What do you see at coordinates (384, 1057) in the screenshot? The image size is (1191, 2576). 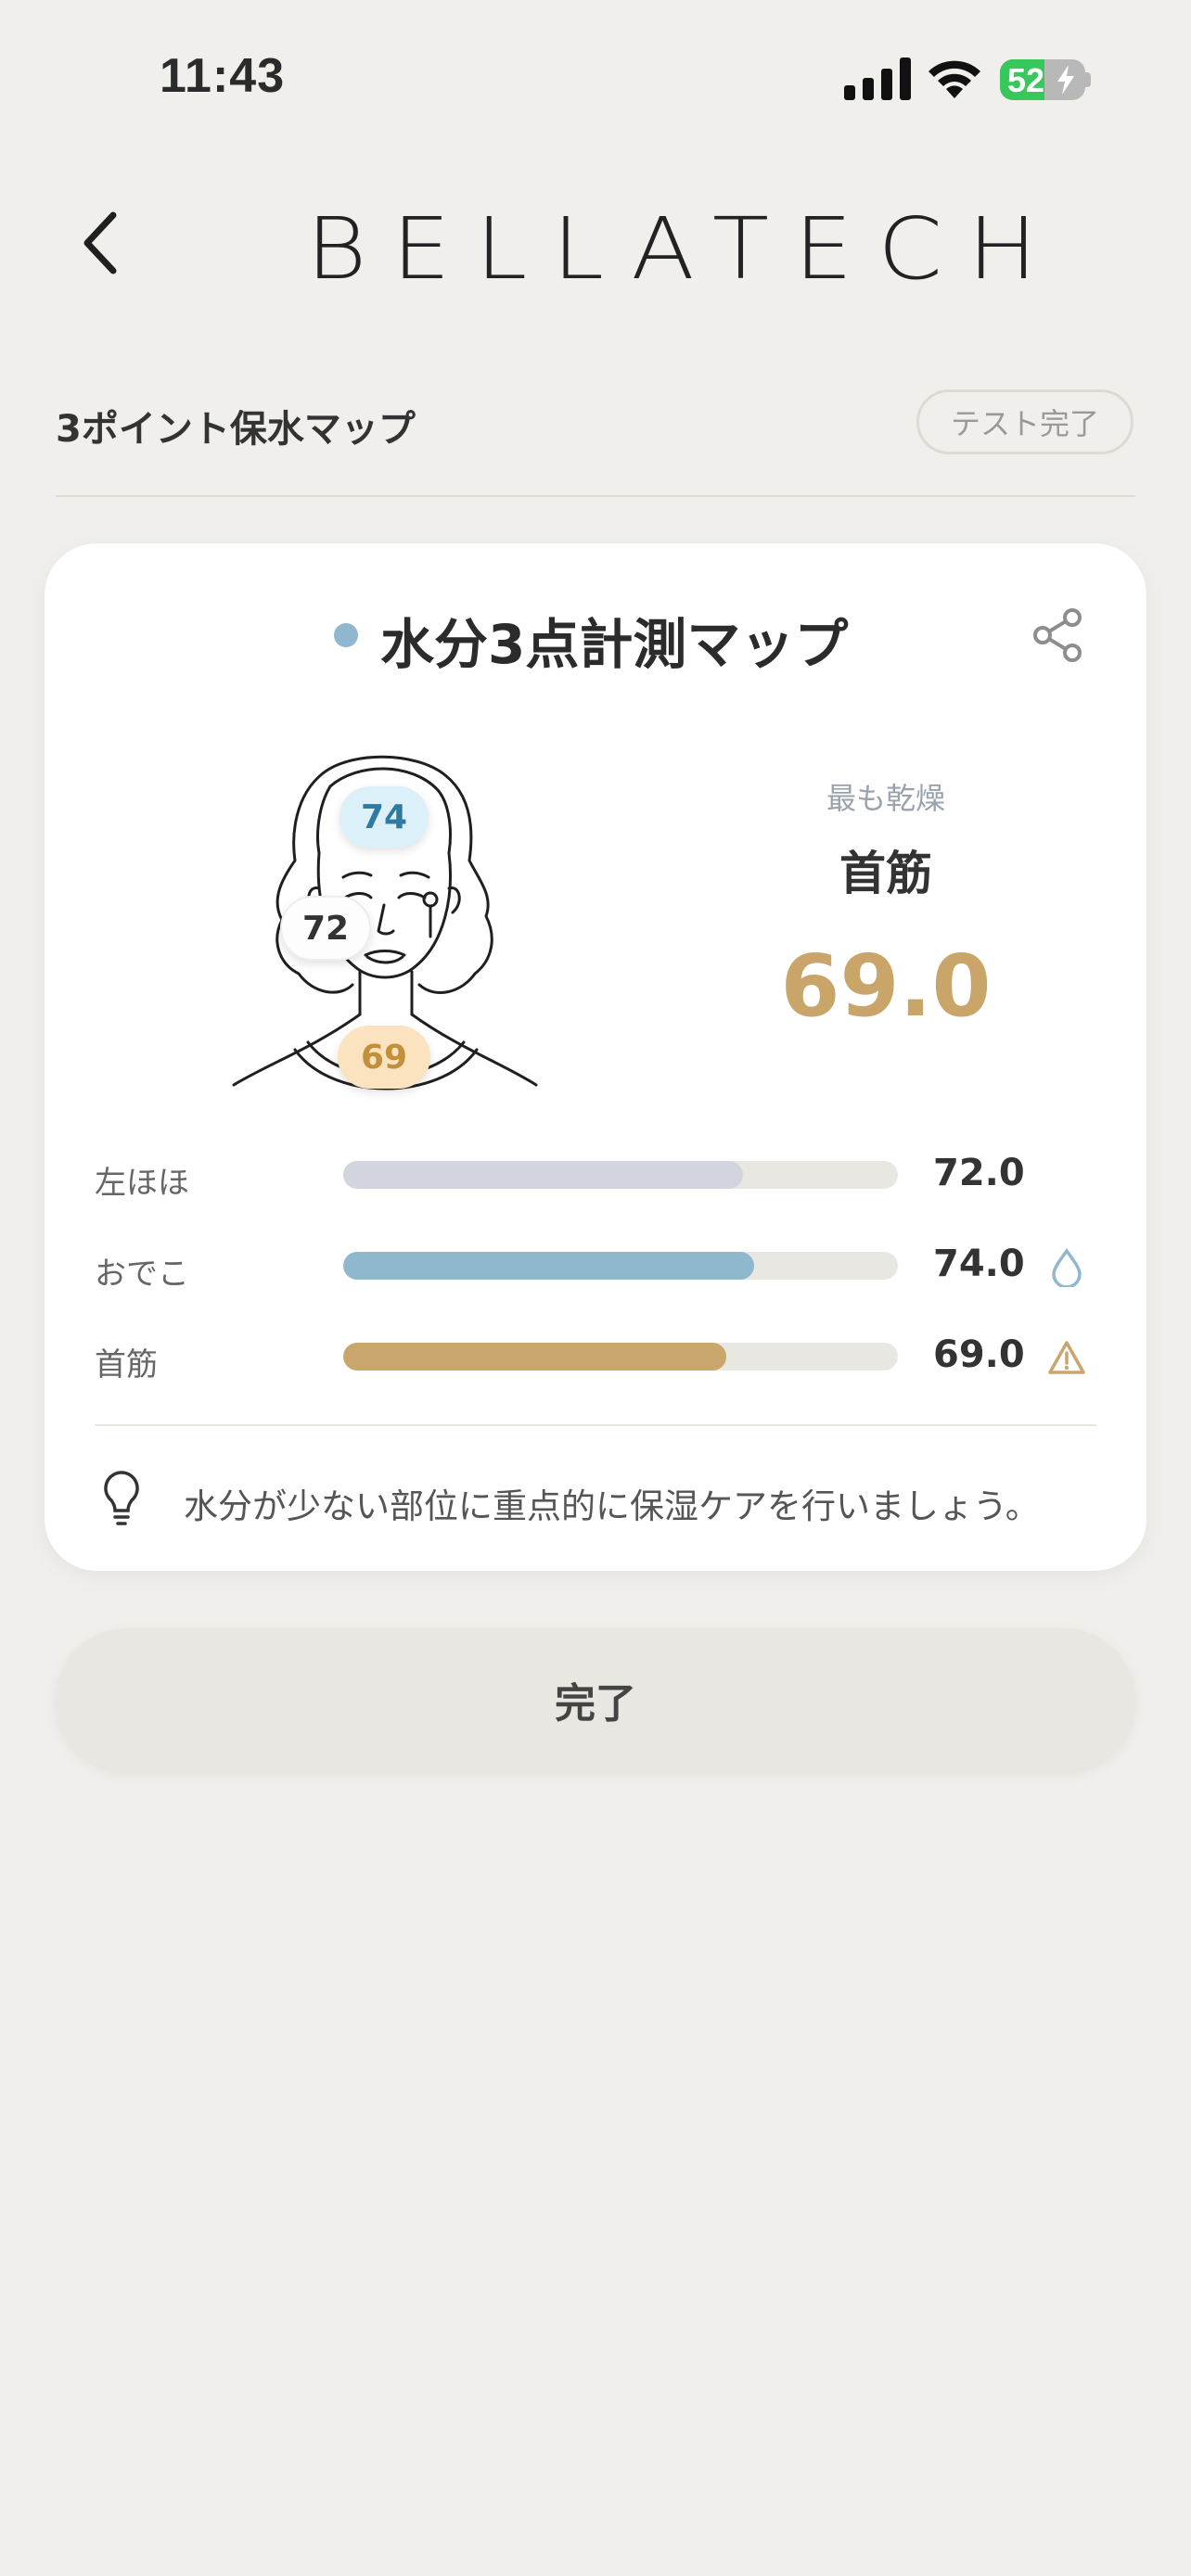 I see `neck-badge: 69` at bounding box center [384, 1057].